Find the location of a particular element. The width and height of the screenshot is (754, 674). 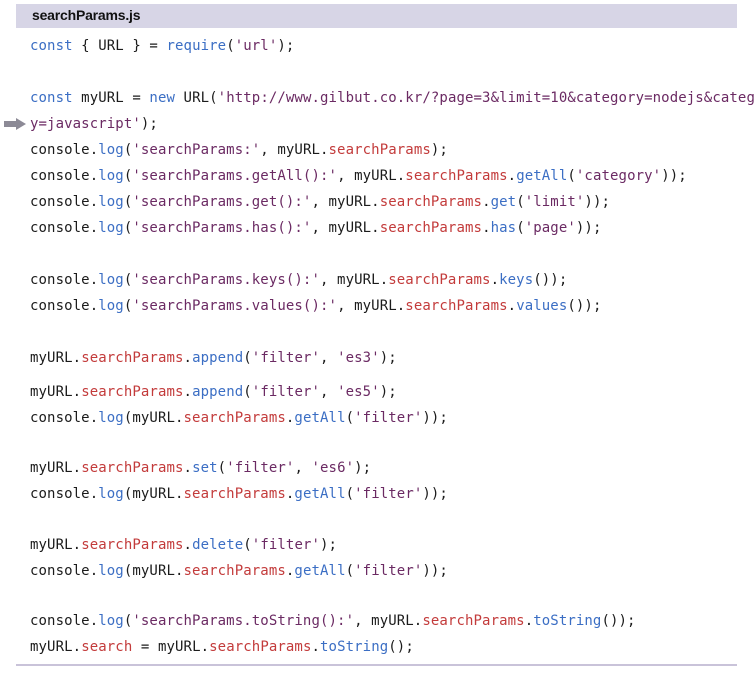

code-token: new is located at coordinates (162, 98).